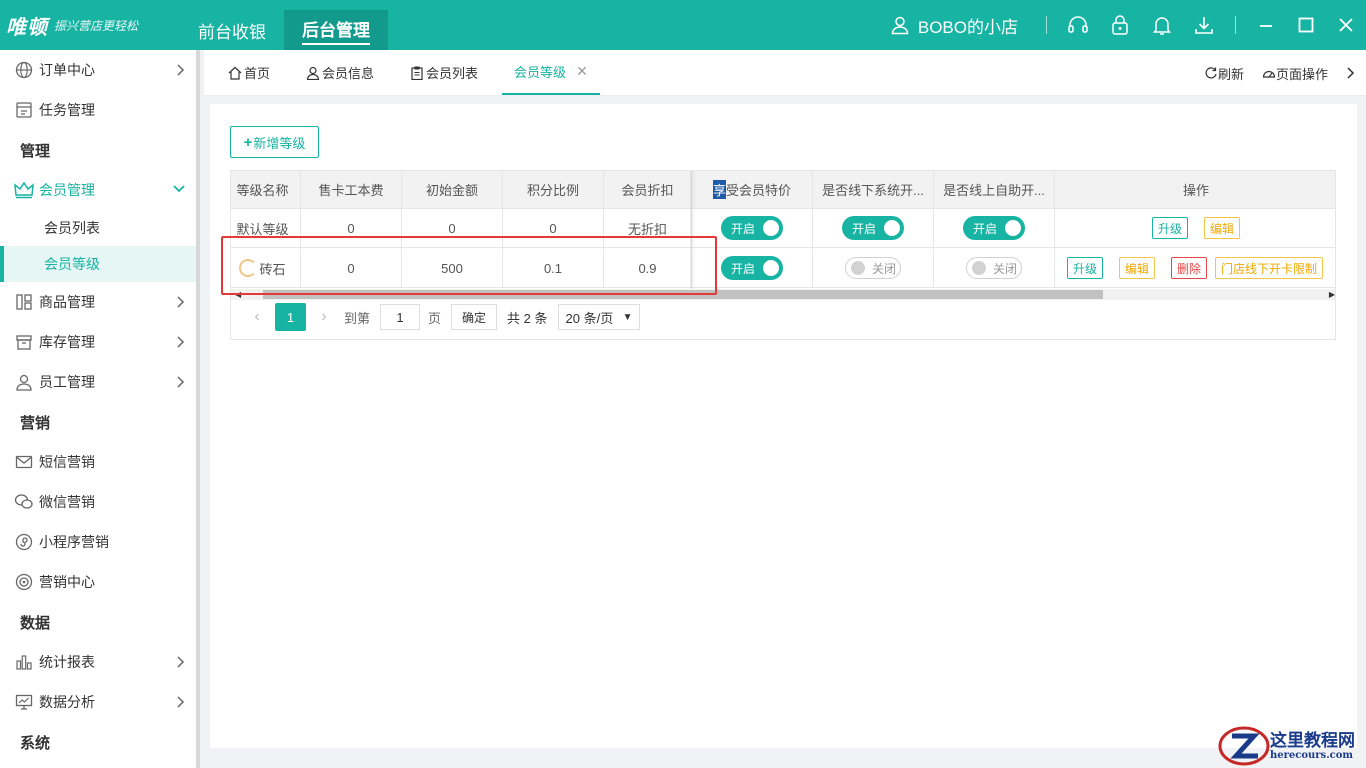  What do you see at coordinates (1312, 755) in the screenshot?
I see `watermark-url: herecours.com` at bounding box center [1312, 755].